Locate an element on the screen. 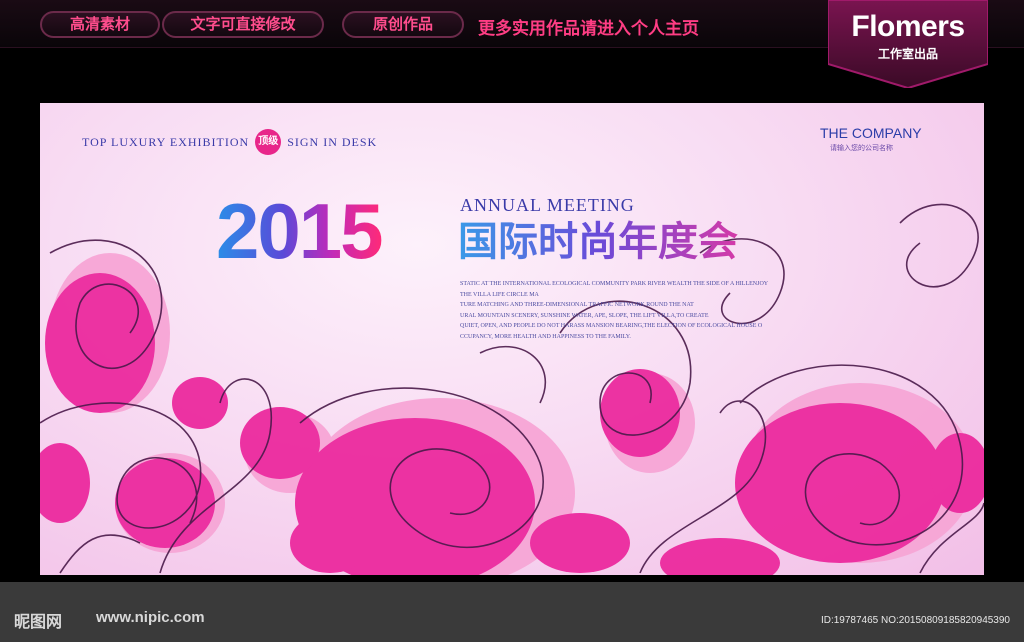 The image size is (1024, 642). nipic-url: www.nipic.com is located at coordinates (150, 617).